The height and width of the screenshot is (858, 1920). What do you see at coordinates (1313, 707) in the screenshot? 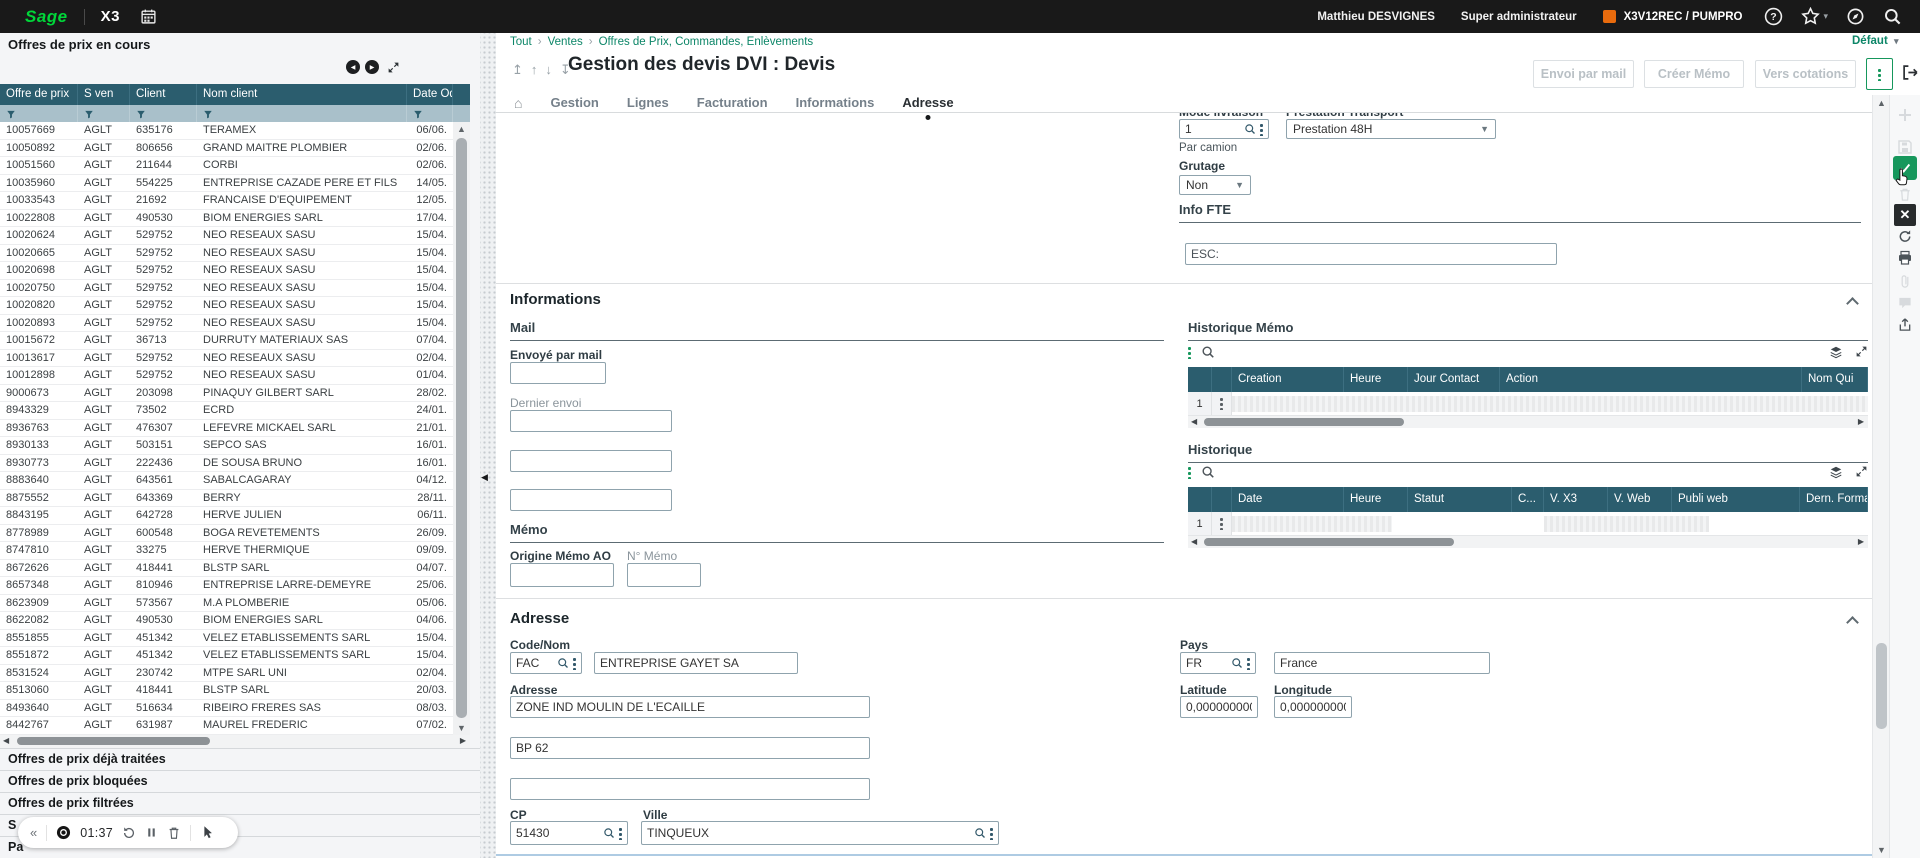
I see `longitude-field: 0,0000000000` at bounding box center [1313, 707].